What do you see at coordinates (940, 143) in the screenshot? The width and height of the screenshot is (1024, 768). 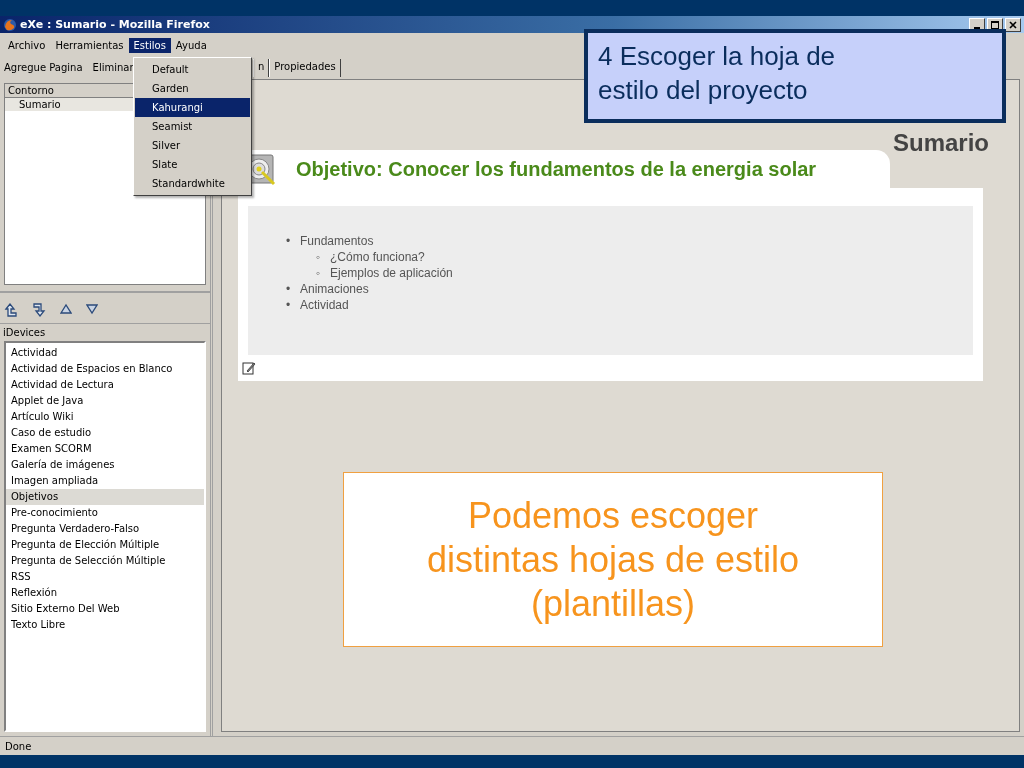 I see `page-heading: Sumario` at bounding box center [940, 143].